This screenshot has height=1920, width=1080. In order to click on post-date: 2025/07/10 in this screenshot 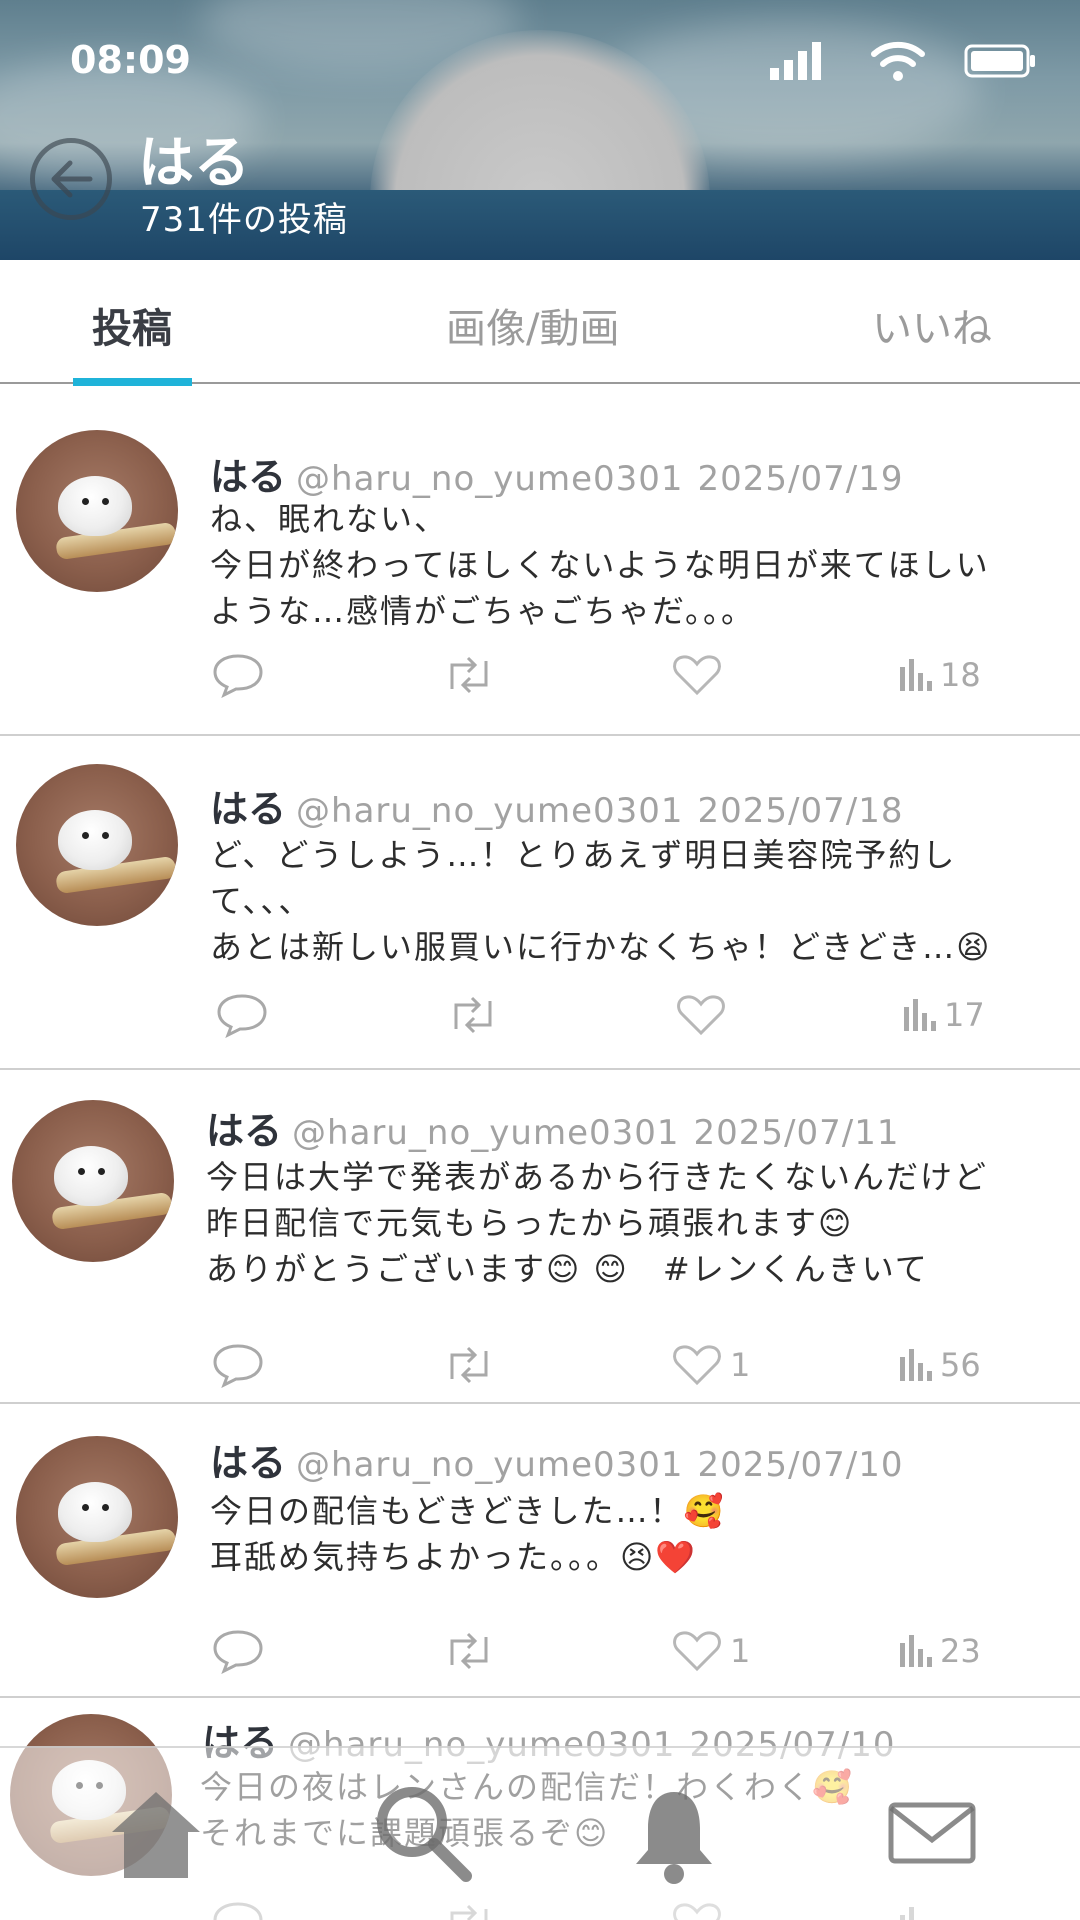, I will do `click(800, 1465)`.